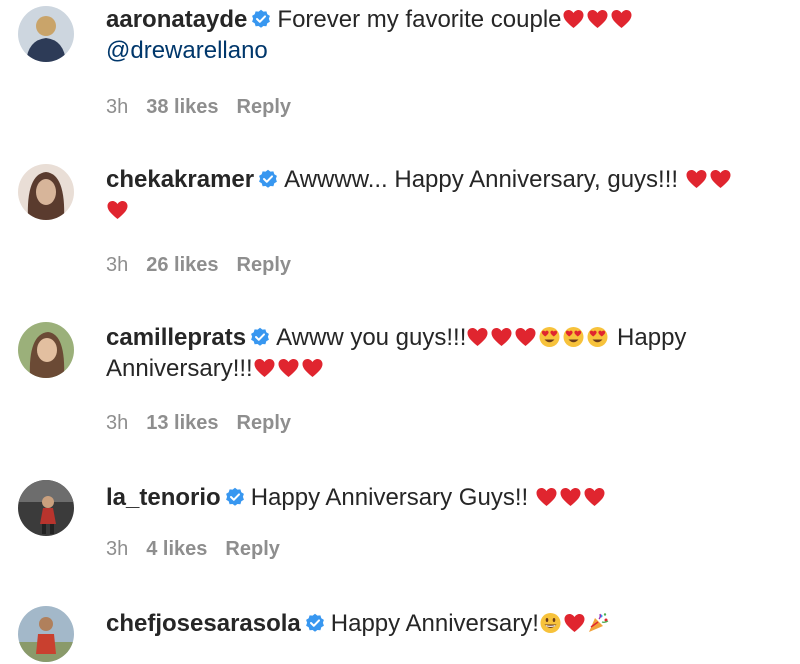  I want to click on comment-text: Happy Anniversary Guys!!, so click(392, 497).